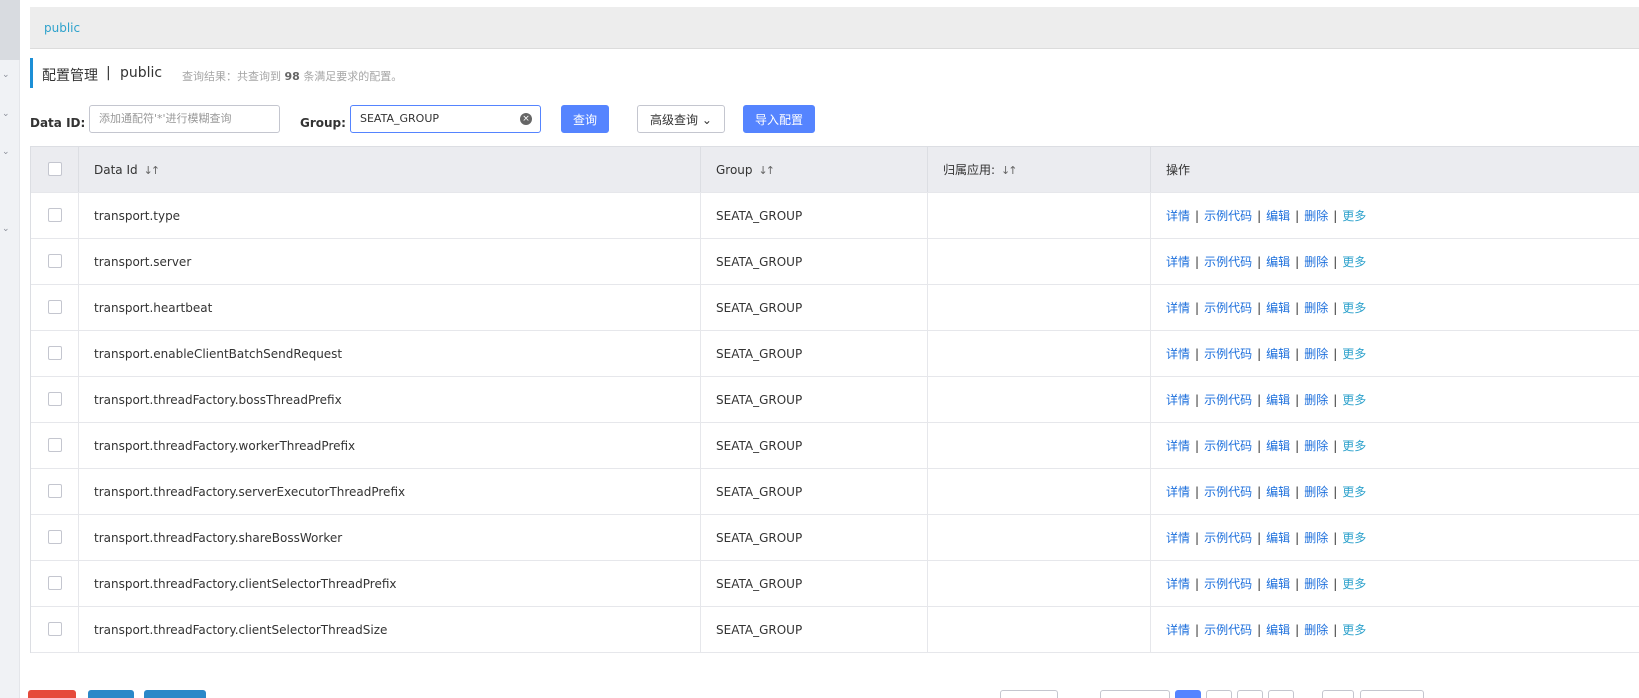 The height and width of the screenshot is (698, 1639). What do you see at coordinates (1392, 694) in the screenshot?
I see `pagination-jump` at bounding box center [1392, 694].